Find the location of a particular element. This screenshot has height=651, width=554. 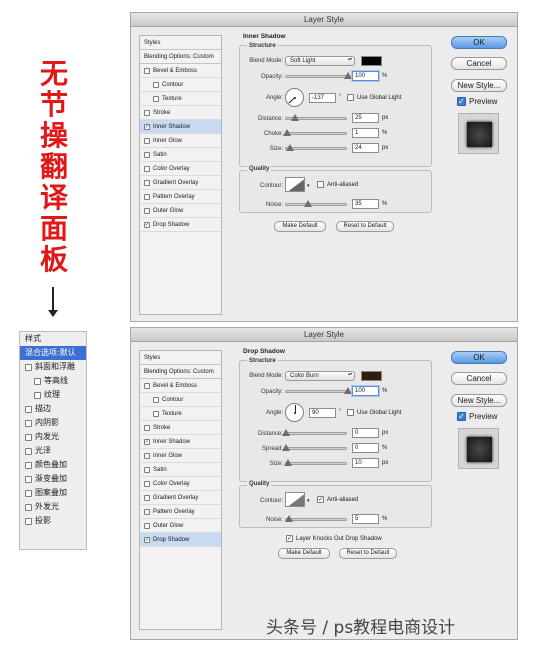

cn-style-item: 描边 is located at coordinates (53, 409).